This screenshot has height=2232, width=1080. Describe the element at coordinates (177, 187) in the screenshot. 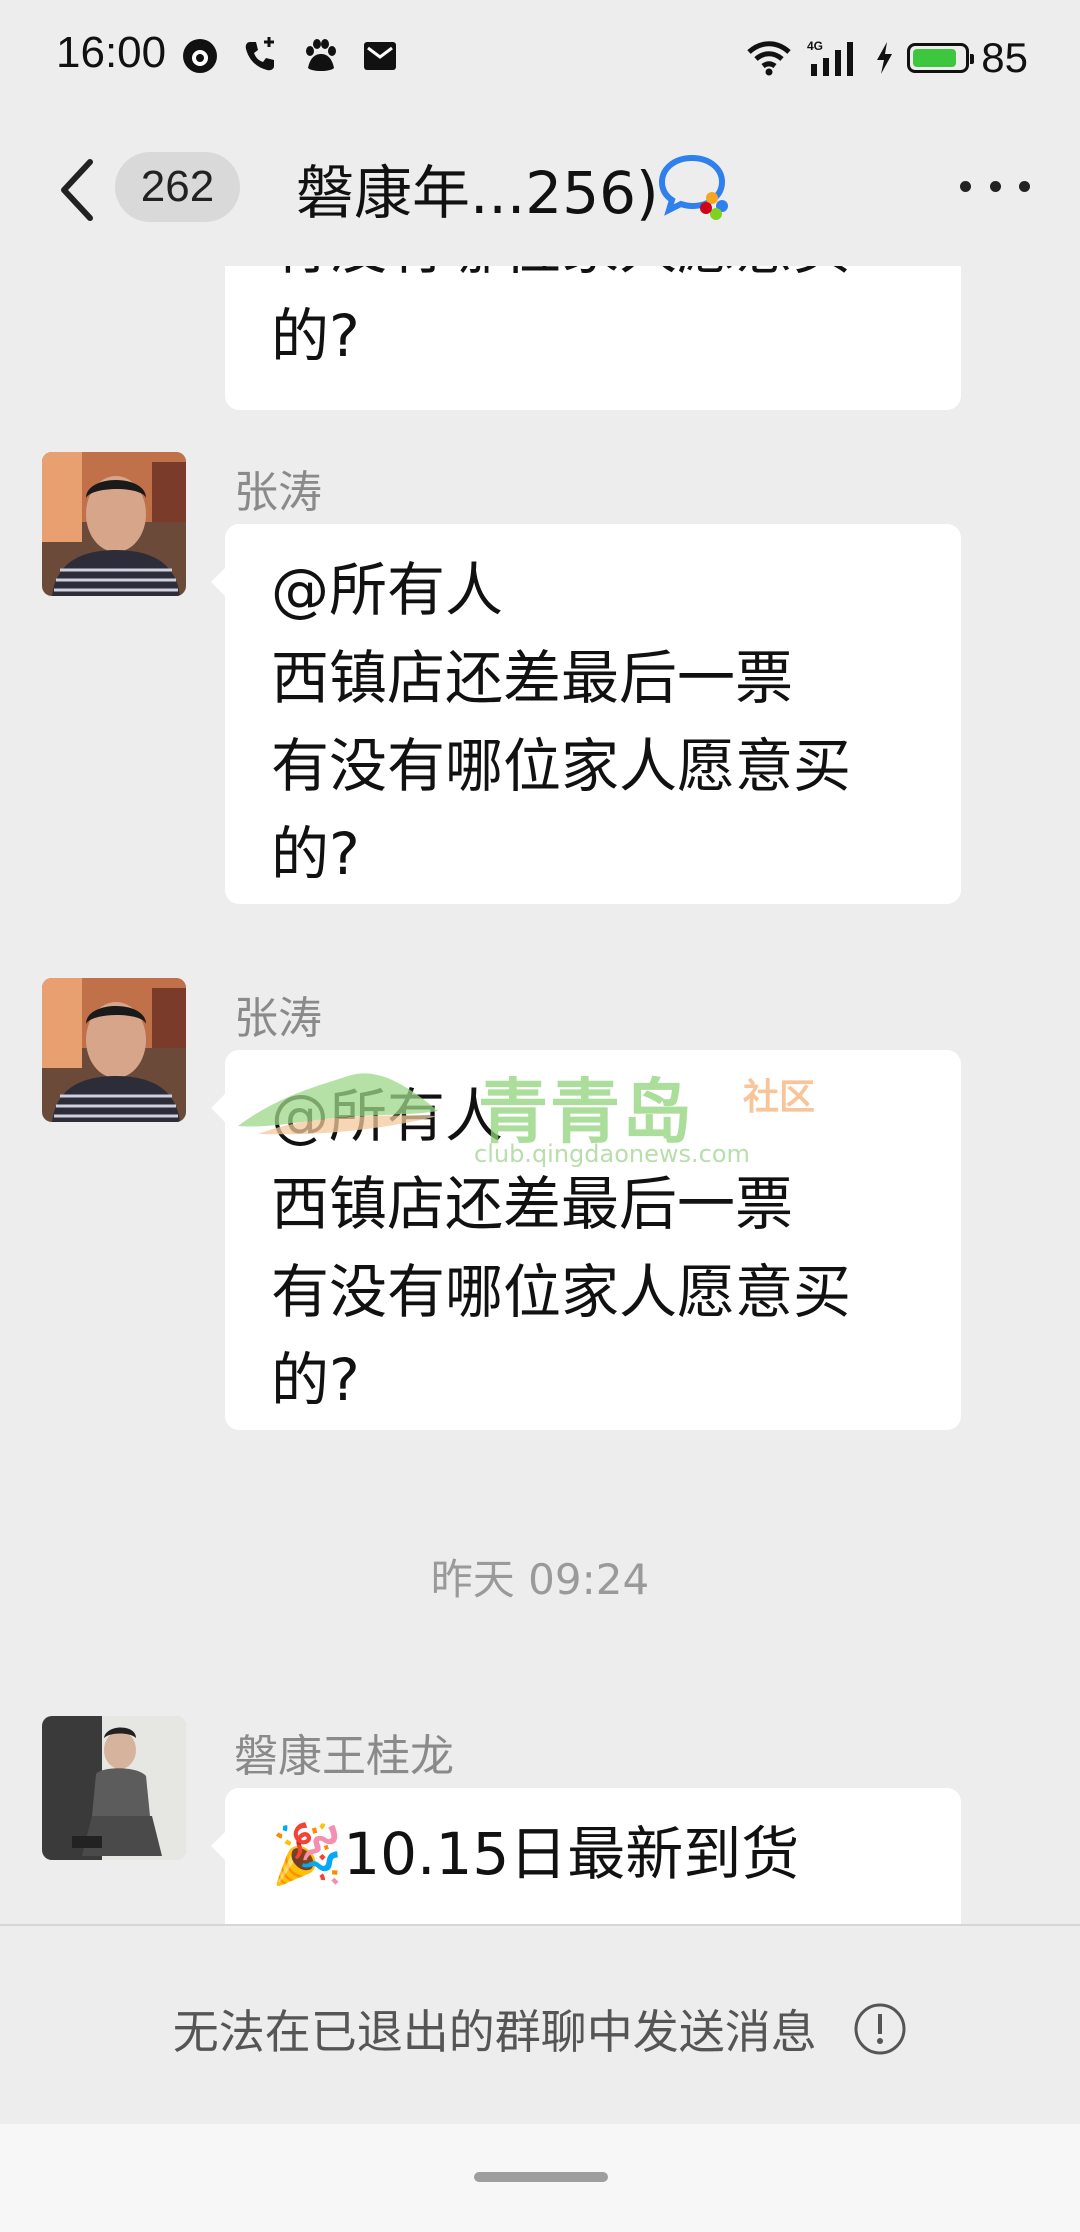

I see `unread-count-badge: 262` at that location.